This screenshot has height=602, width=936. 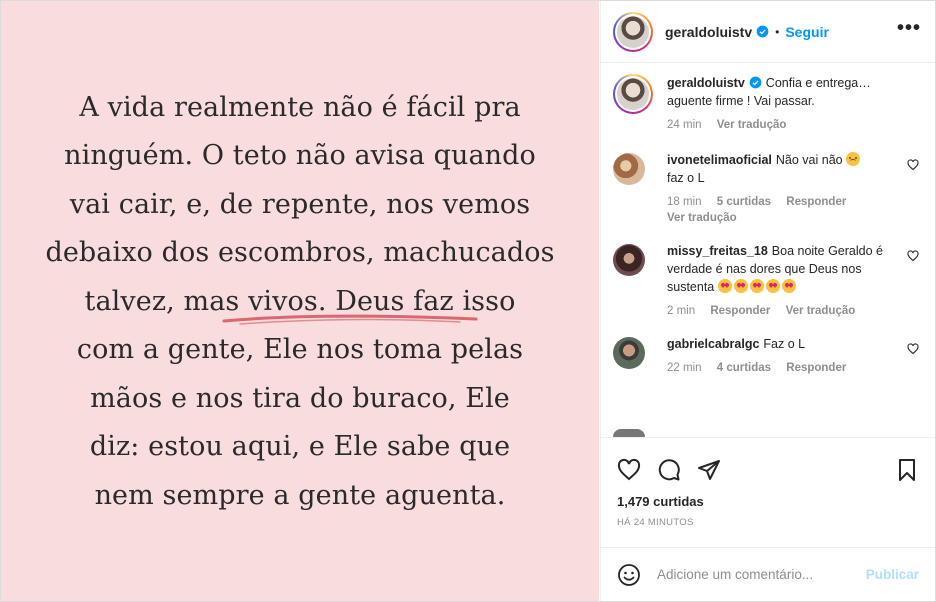 I want to click on comment-time: 2 min, so click(x=681, y=311).